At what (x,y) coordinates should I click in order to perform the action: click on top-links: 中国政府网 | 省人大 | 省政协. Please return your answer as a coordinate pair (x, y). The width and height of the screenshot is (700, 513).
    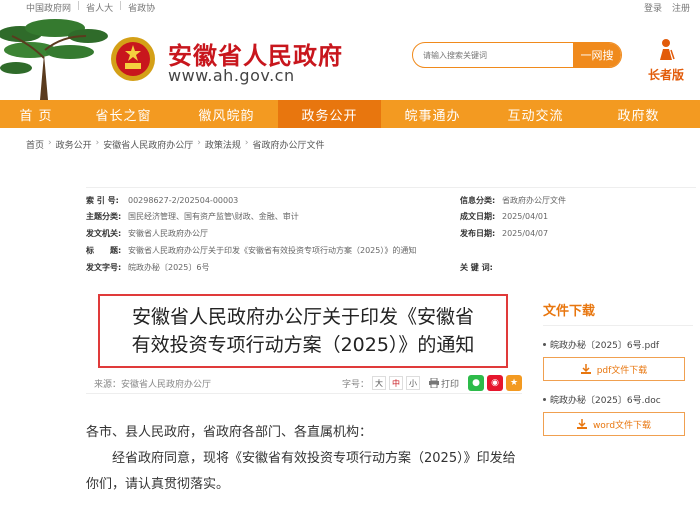
    Looking at the image, I should click on (90, 7).